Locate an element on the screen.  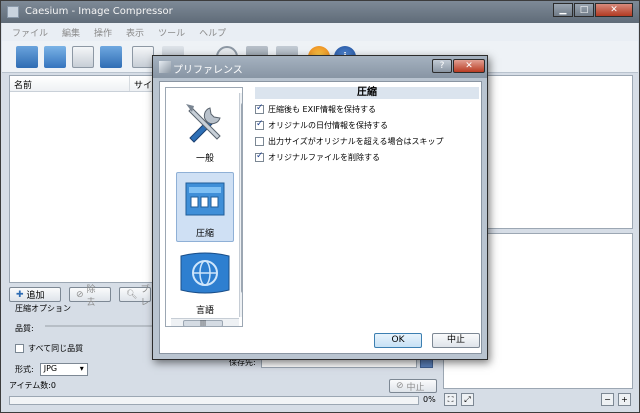
app-icon is located at coordinates (13, 12).